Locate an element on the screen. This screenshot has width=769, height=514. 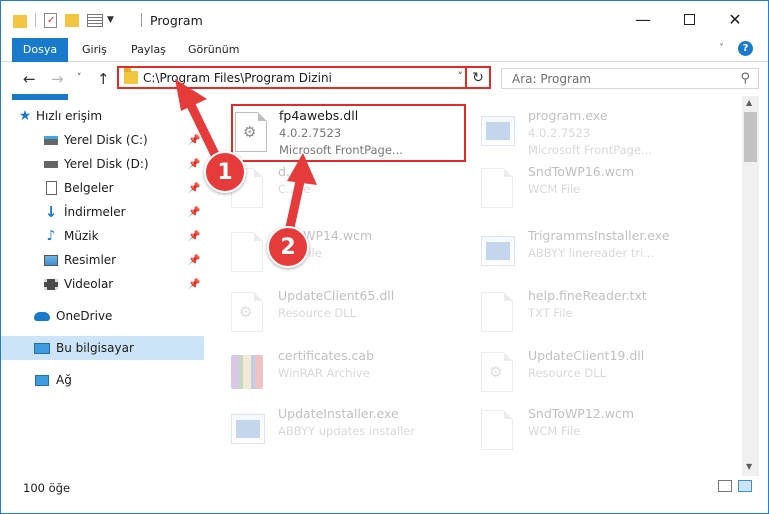
details-view-icon is located at coordinates (725, 486).